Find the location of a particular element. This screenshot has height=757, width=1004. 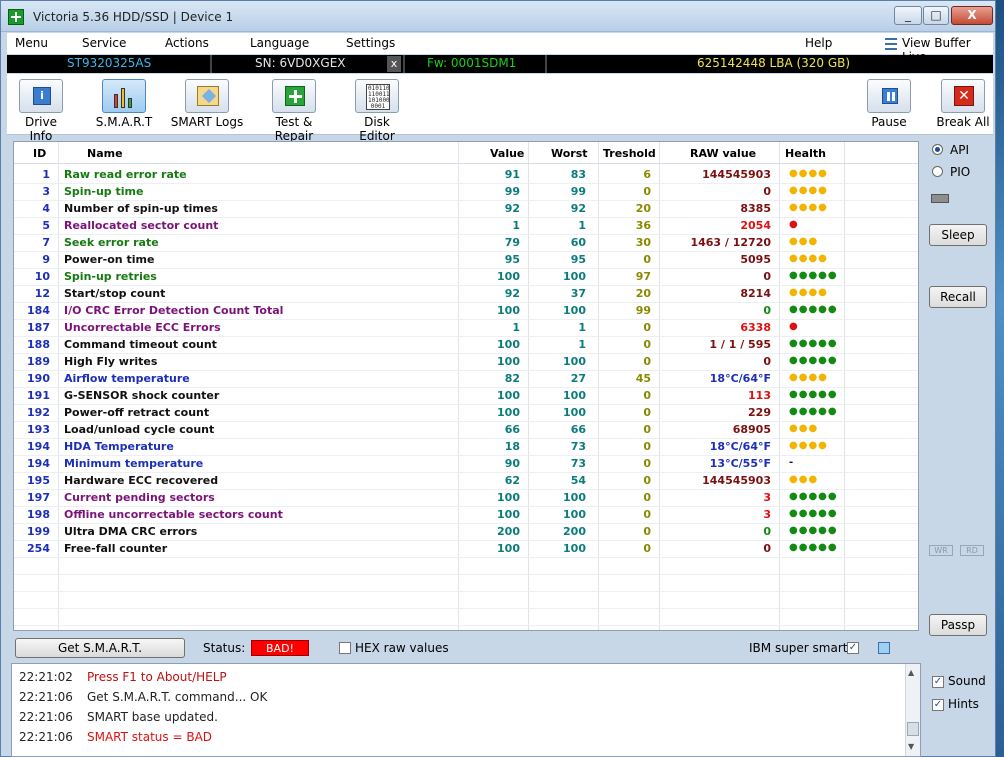

attr-worst: 92 is located at coordinates (578, 208).